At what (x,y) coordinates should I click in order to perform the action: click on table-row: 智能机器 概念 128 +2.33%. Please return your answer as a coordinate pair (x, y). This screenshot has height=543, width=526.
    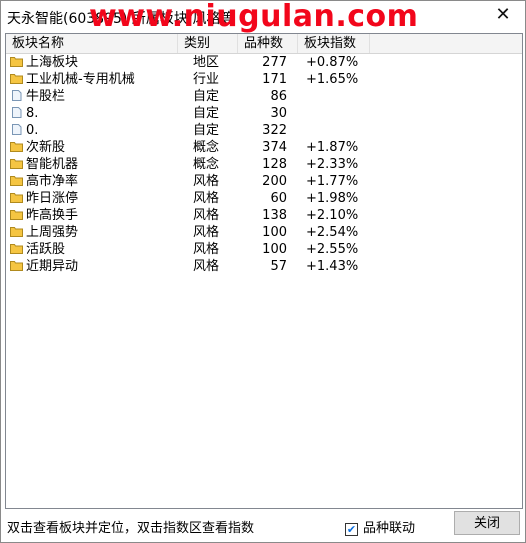
    Looking at the image, I should click on (264, 164).